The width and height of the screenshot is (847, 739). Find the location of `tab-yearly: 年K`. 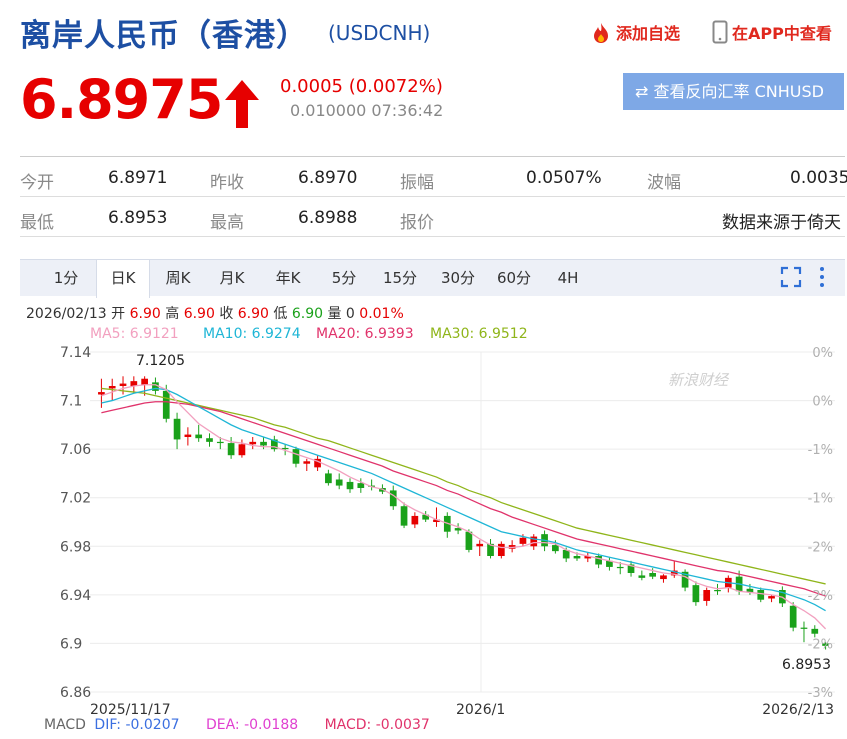

tab-yearly: 年K is located at coordinates (288, 278).